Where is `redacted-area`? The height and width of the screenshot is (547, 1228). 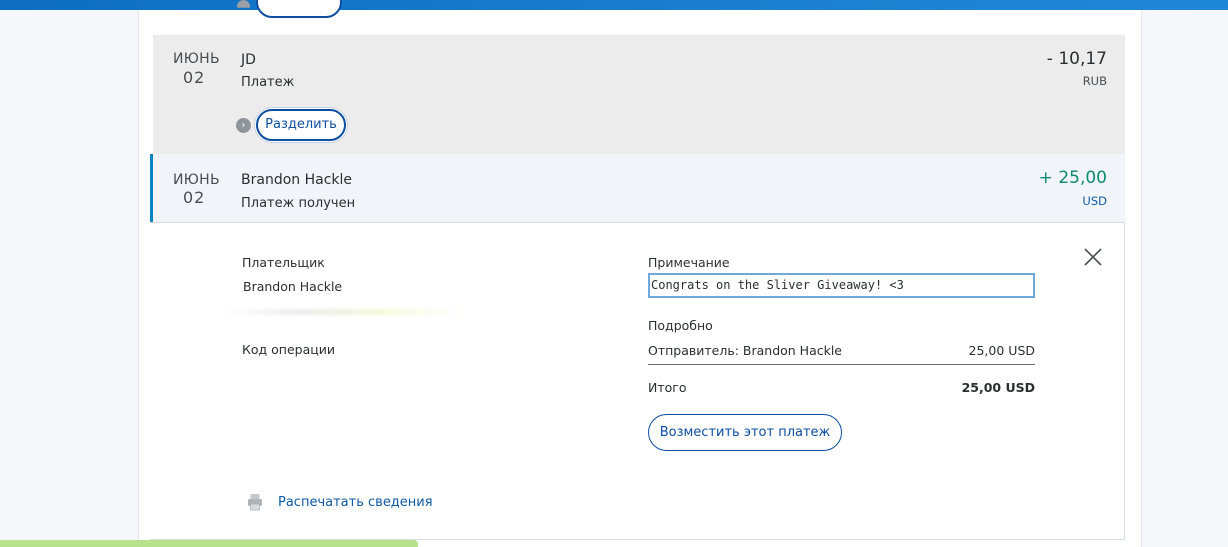 redacted-area is located at coordinates (342, 312).